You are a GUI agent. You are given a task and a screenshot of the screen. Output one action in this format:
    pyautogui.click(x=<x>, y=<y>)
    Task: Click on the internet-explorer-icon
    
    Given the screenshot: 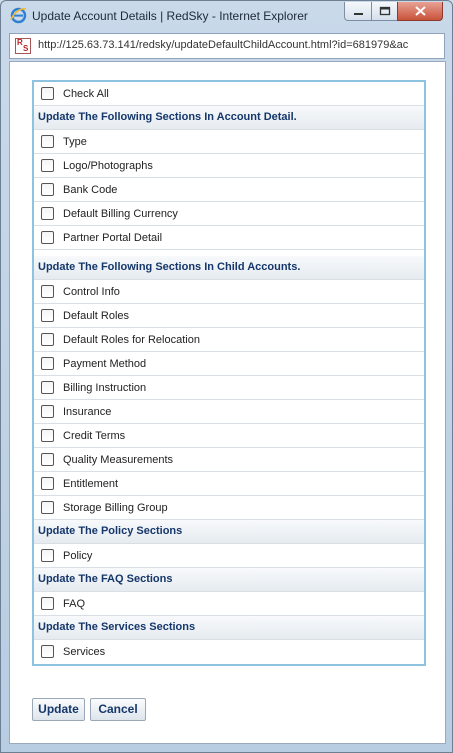 What is the action you would take?
    pyautogui.click(x=18, y=15)
    